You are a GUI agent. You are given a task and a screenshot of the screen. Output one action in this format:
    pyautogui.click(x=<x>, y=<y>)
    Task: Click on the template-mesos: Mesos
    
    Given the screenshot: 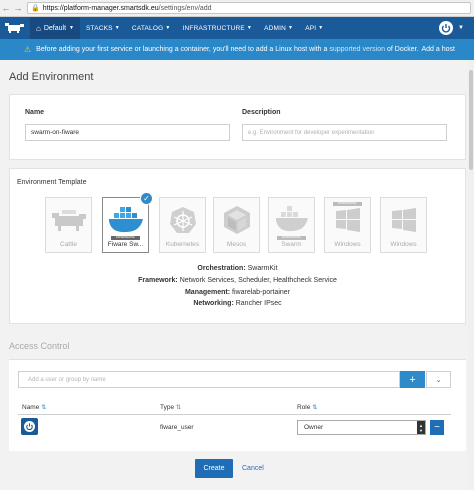 What is the action you would take?
    pyautogui.click(x=236, y=225)
    